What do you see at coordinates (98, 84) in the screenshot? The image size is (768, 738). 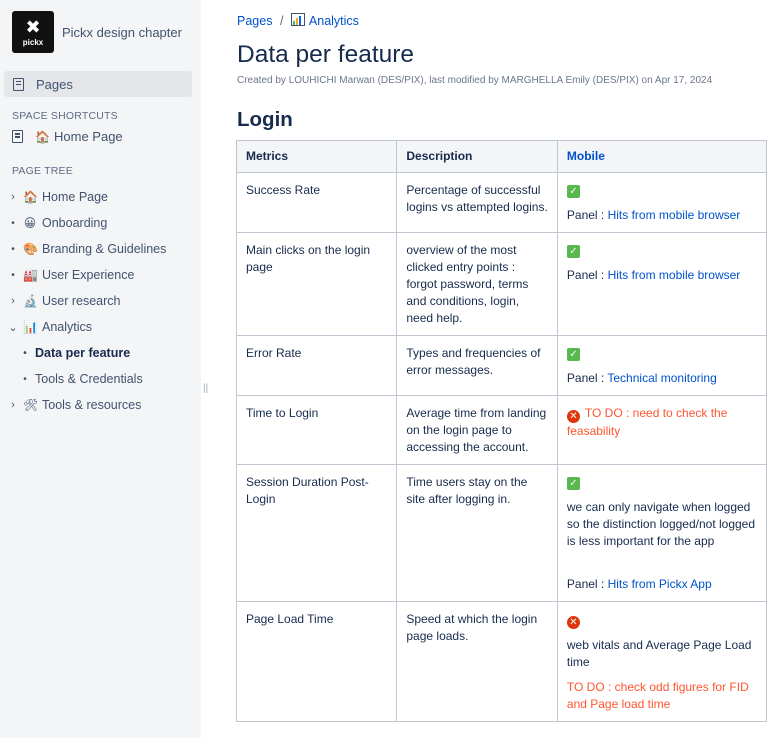 I see `sidebar-item-pages: Pages` at bounding box center [98, 84].